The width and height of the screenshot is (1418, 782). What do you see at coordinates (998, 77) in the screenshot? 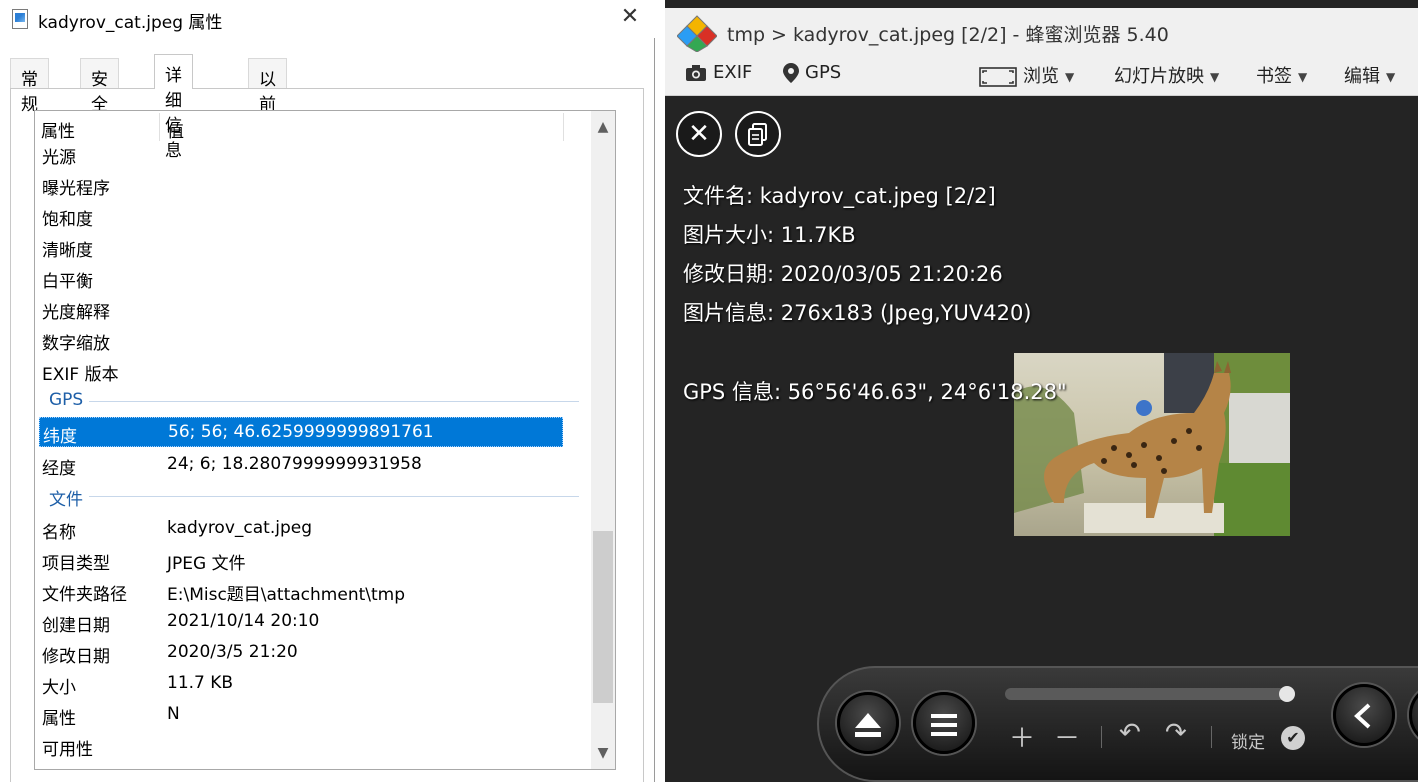
I see `fullscreen-icon` at bounding box center [998, 77].